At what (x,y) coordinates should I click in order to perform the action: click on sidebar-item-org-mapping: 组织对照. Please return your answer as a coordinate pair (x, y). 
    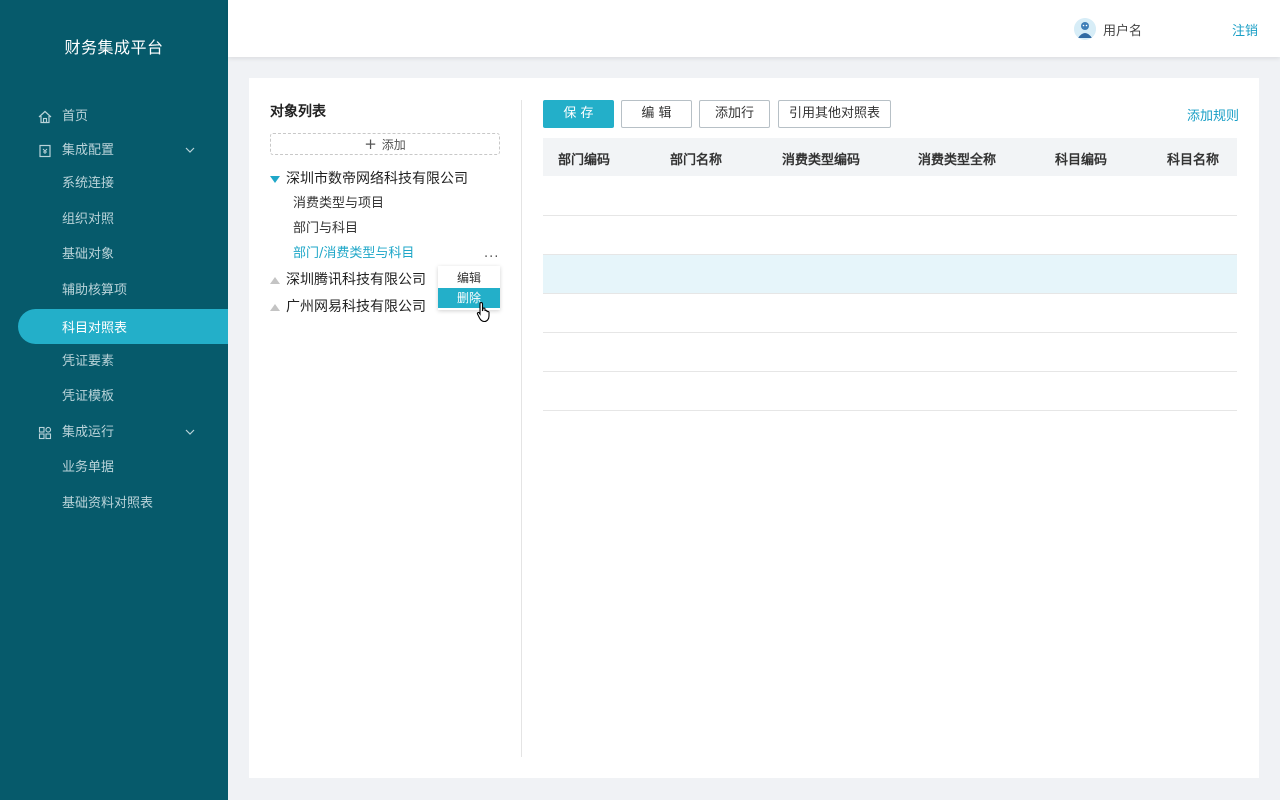
    Looking at the image, I should click on (88, 220).